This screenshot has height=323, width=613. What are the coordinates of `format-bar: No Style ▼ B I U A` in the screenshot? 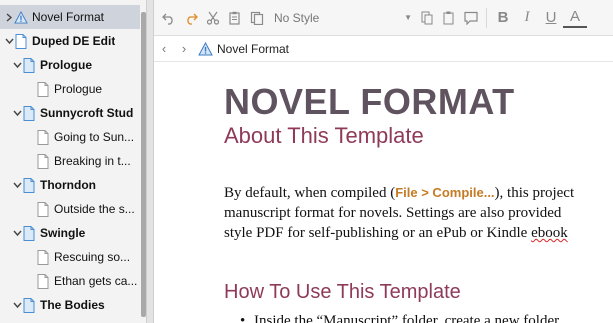 It's located at (383, 18).